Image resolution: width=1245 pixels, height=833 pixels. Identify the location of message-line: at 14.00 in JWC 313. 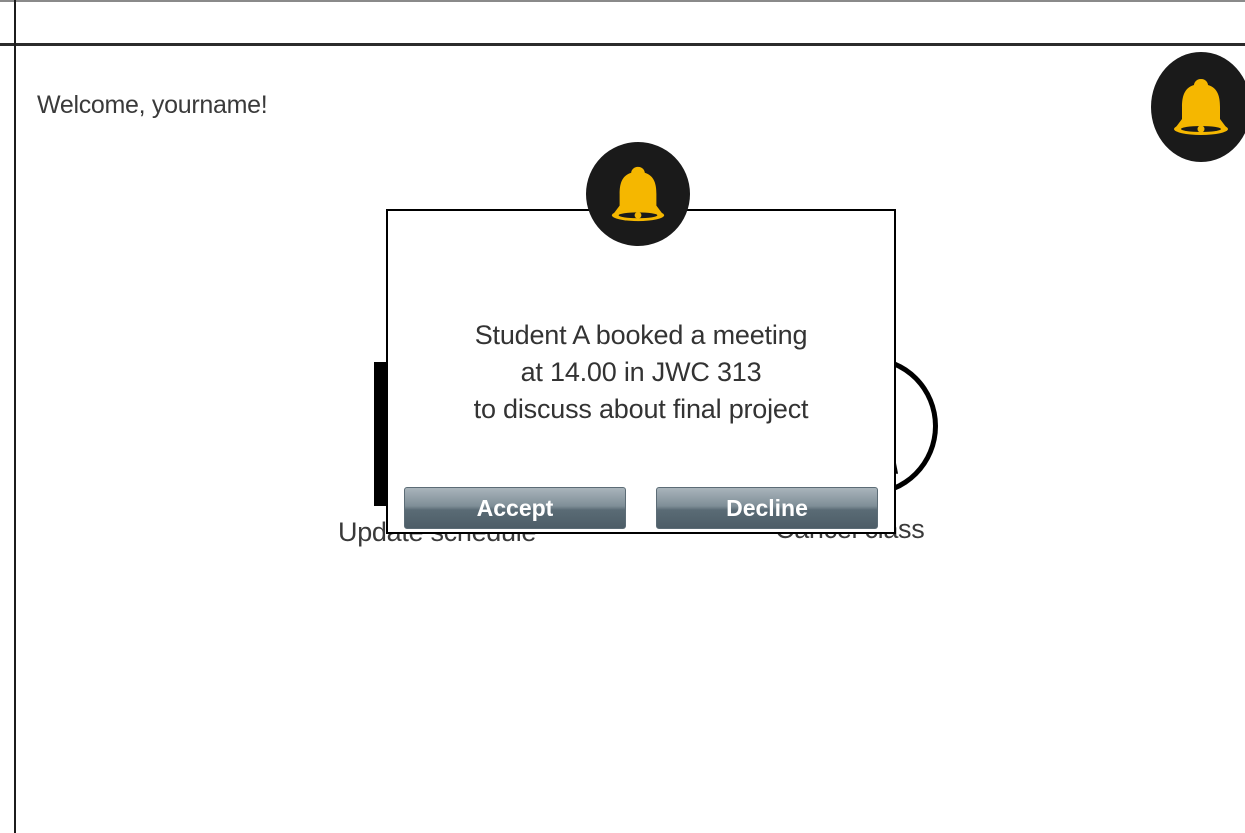
(641, 372).